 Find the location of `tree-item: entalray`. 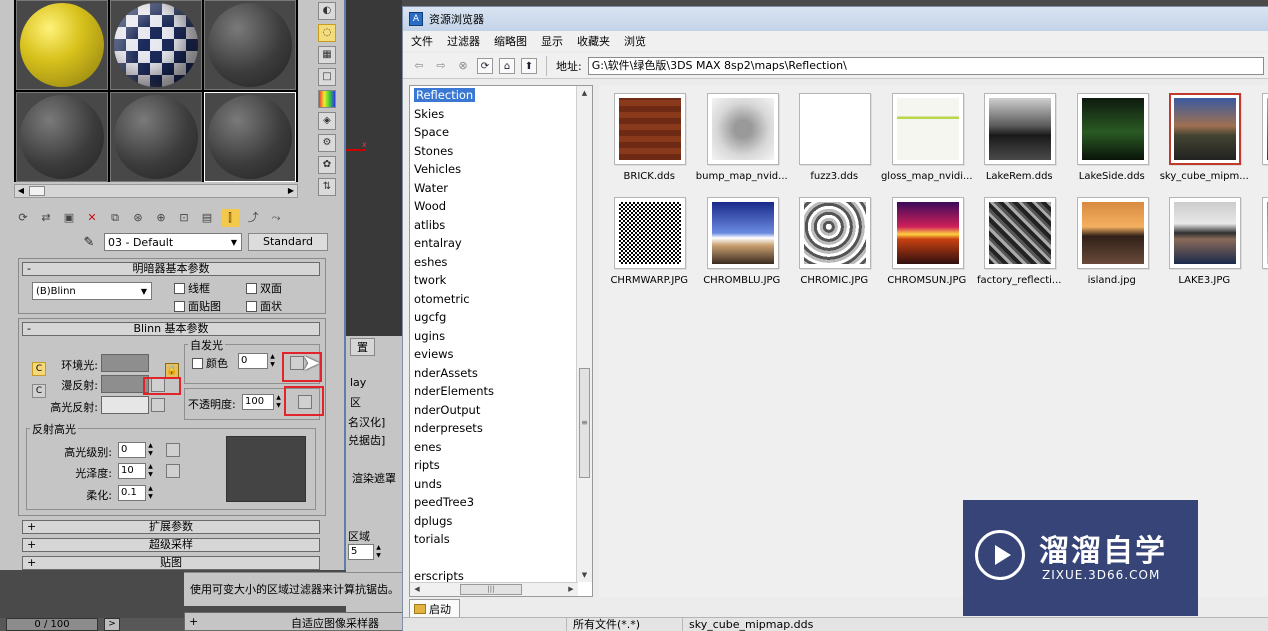

tree-item: entalray is located at coordinates (501, 243).